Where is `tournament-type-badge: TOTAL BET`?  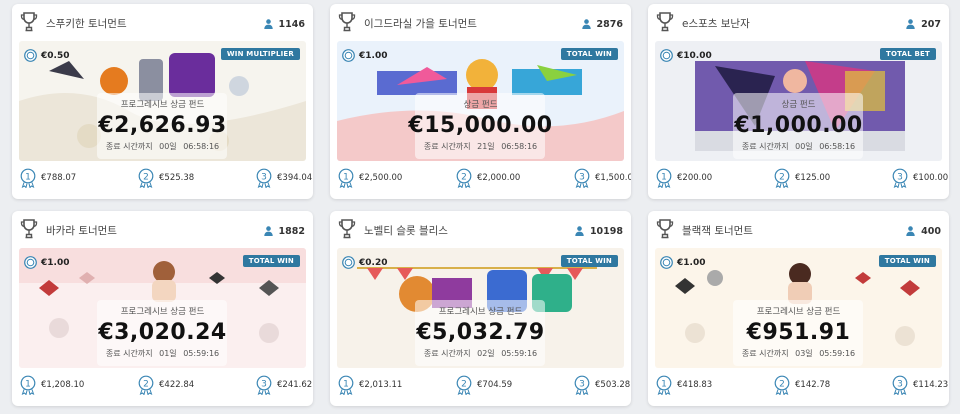
tournament-type-badge: TOTAL BET is located at coordinates (908, 54).